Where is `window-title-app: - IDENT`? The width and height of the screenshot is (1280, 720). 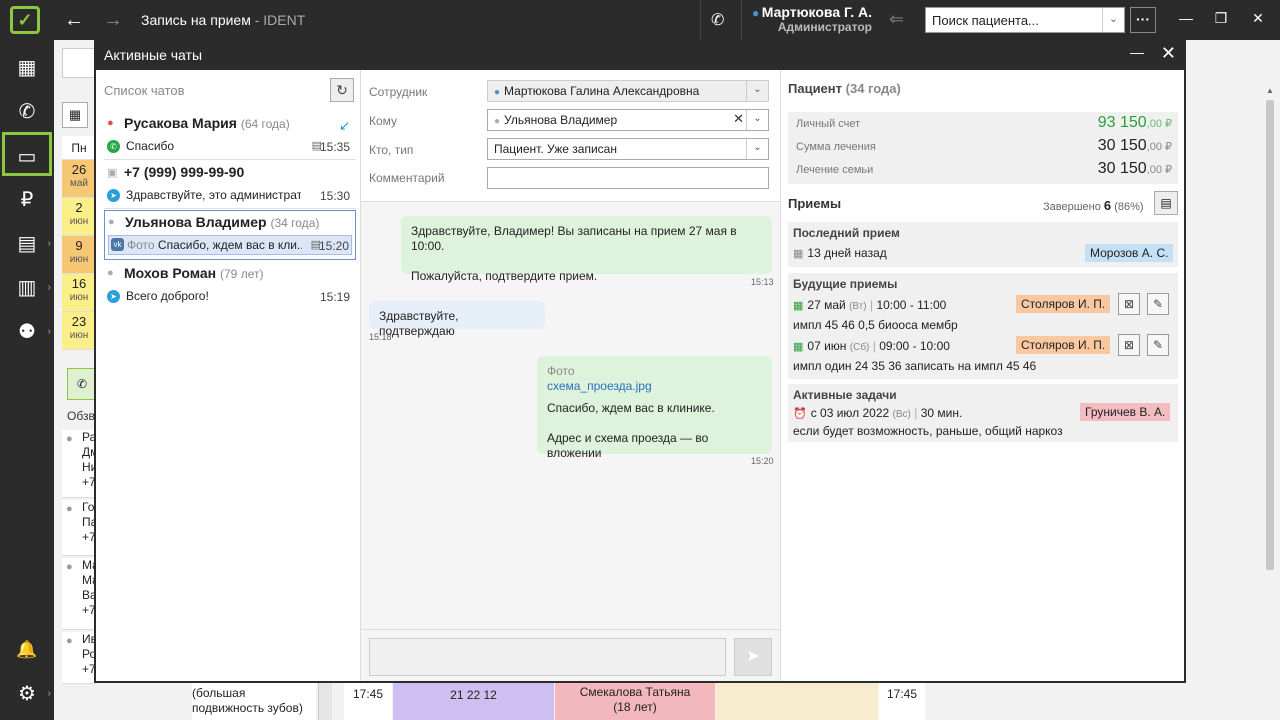
window-title-app: - IDENT is located at coordinates (278, 20).